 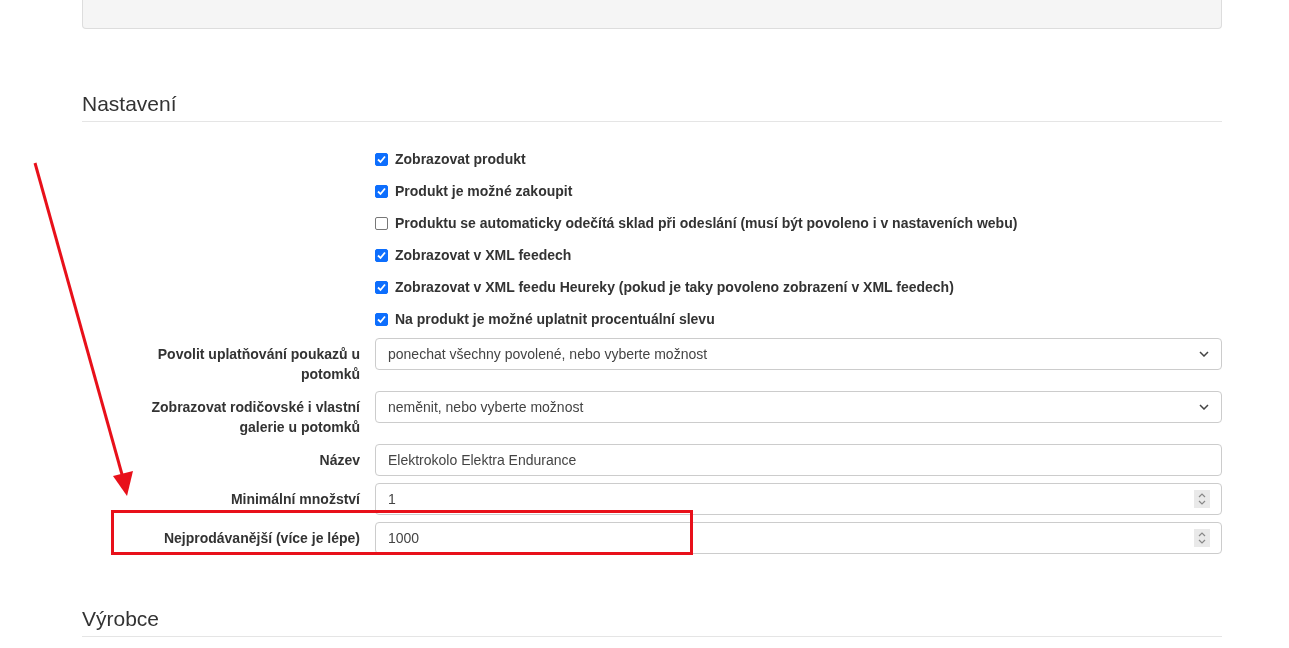 What do you see at coordinates (548, 354) in the screenshot?
I see `field-value: ponechat všechny povolené, nebo vyberte možnost` at bounding box center [548, 354].